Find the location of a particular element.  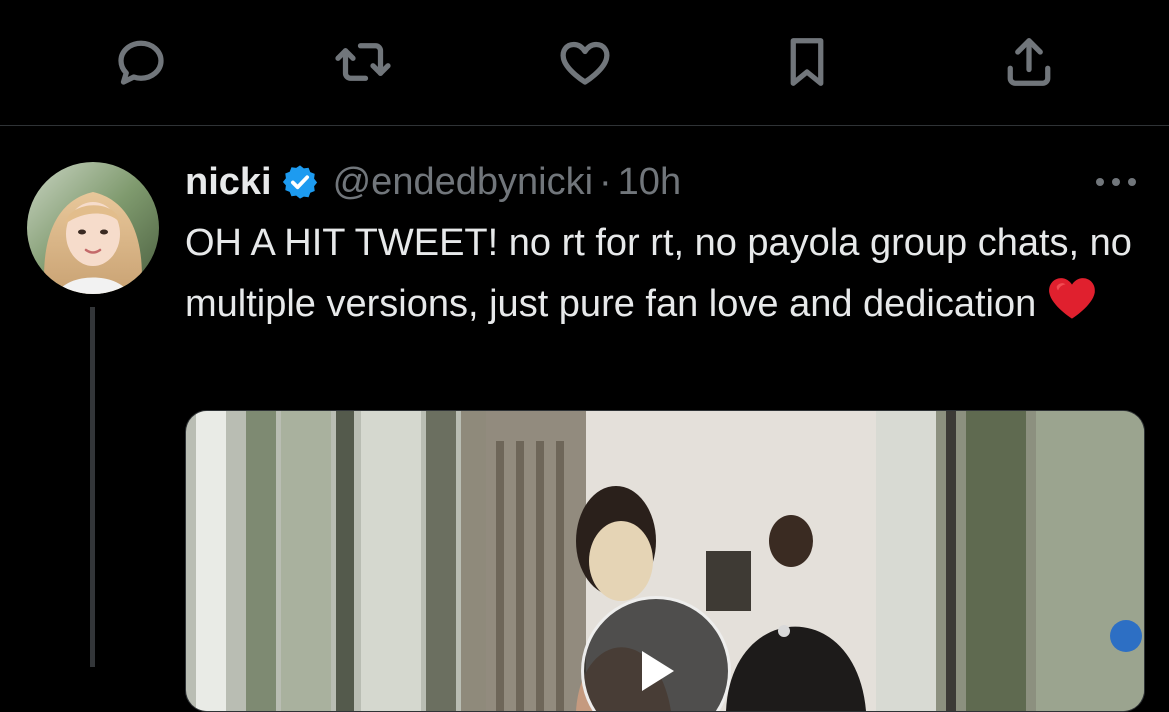

retweet-button is located at coordinates (363, 62).